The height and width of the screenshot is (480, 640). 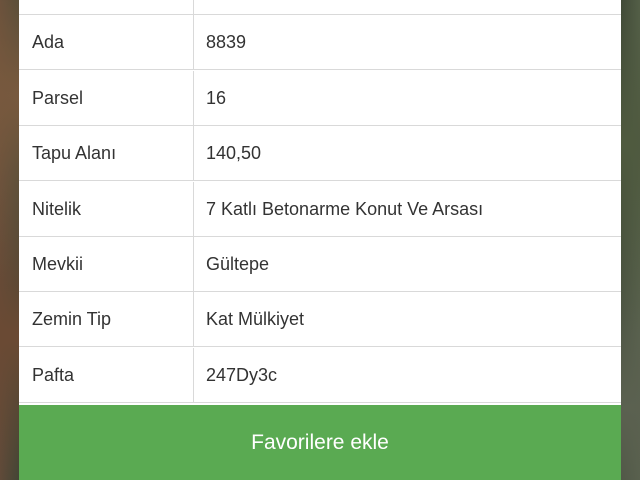 I want to click on table-row-pafta: Pafta 247Dy3c, so click(x=320, y=375).